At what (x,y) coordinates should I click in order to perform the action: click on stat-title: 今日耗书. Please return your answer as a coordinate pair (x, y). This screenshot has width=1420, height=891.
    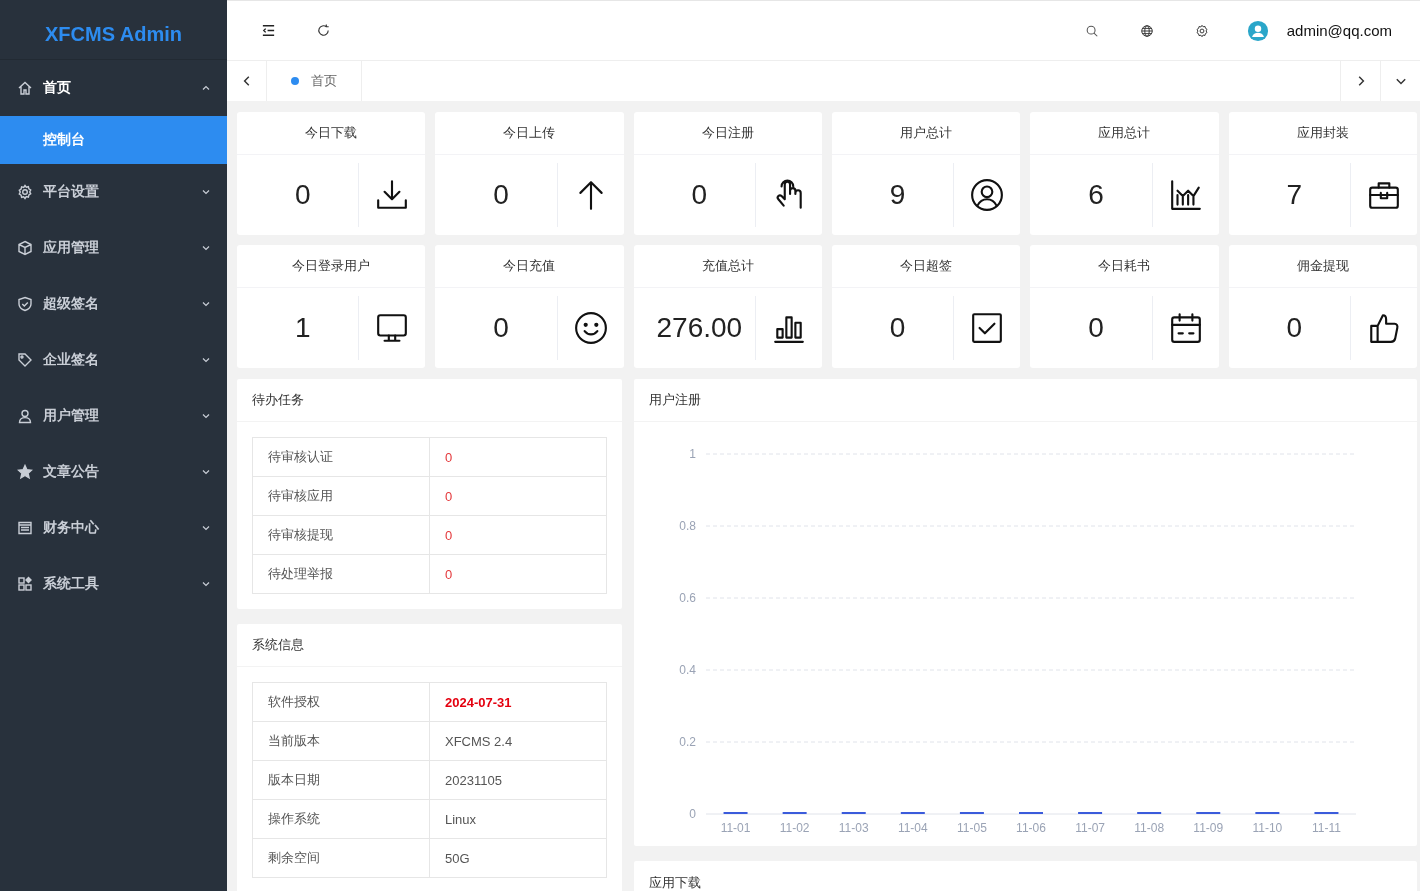
    Looking at the image, I should click on (1124, 266).